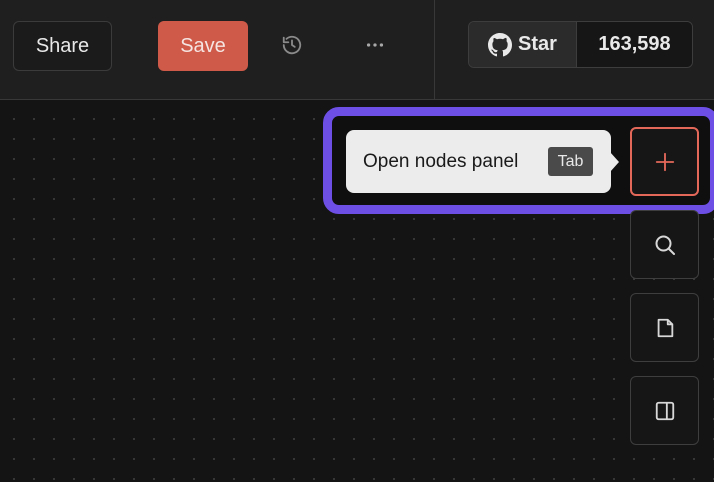 The width and height of the screenshot is (714, 482). Describe the element at coordinates (500, 44) in the screenshot. I see `github-icon` at that location.